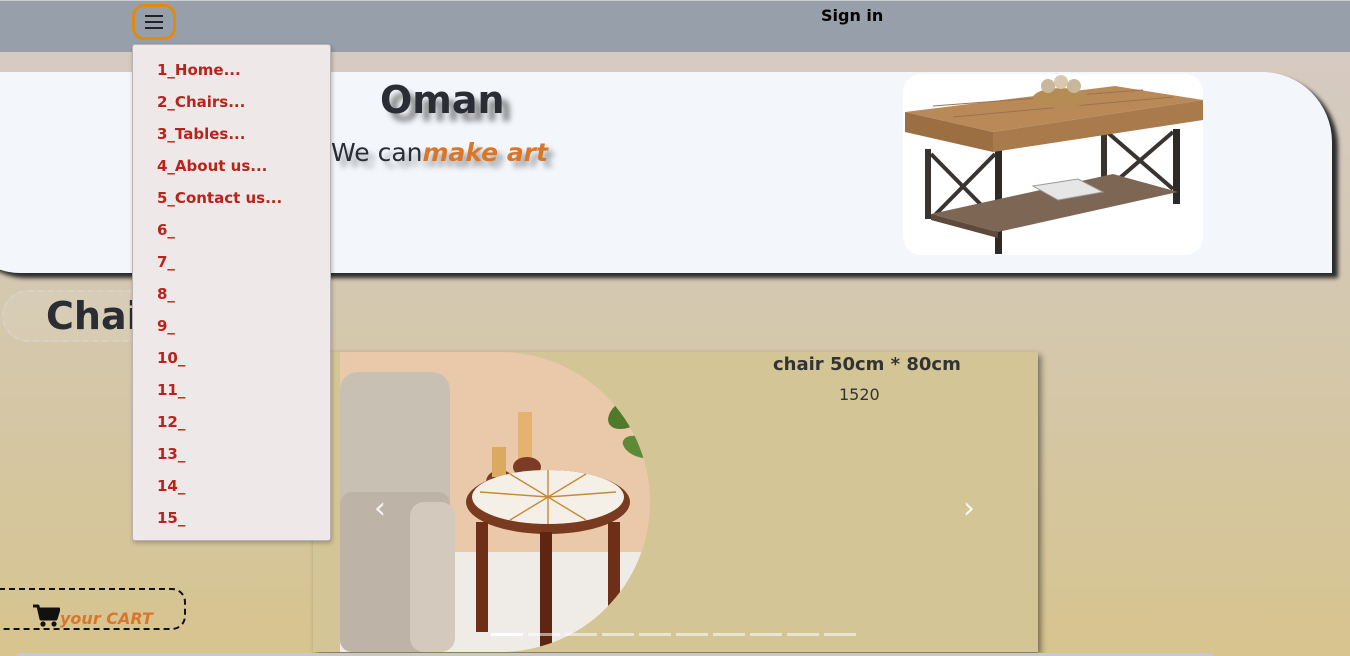 Image resolution: width=1350 pixels, height=656 pixels. What do you see at coordinates (852, 15) in the screenshot?
I see `signin-link: Sign in` at bounding box center [852, 15].